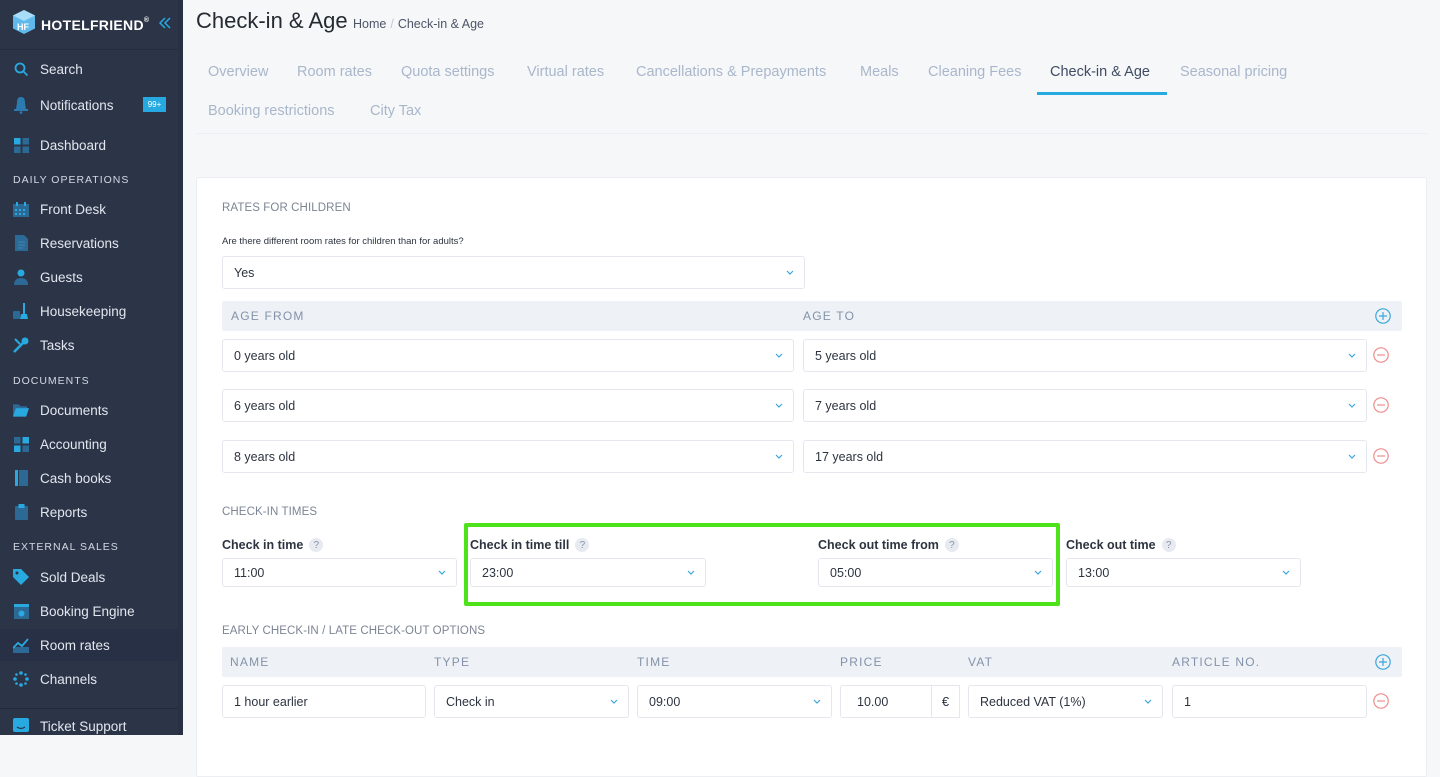  What do you see at coordinates (975, 72) in the screenshot?
I see `tab-cleaning-fees: Cleaning Fees` at bounding box center [975, 72].